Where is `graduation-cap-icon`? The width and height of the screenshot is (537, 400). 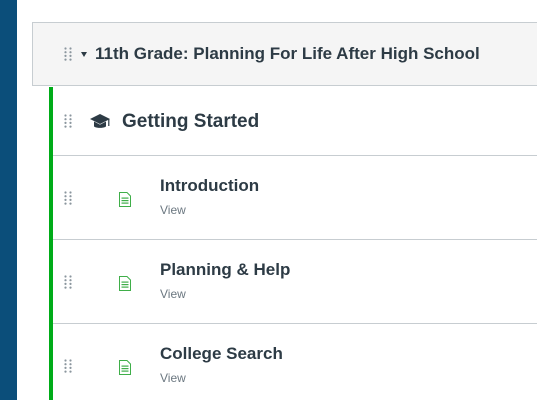
graduation-cap-icon is located at coordinates (100, 122).